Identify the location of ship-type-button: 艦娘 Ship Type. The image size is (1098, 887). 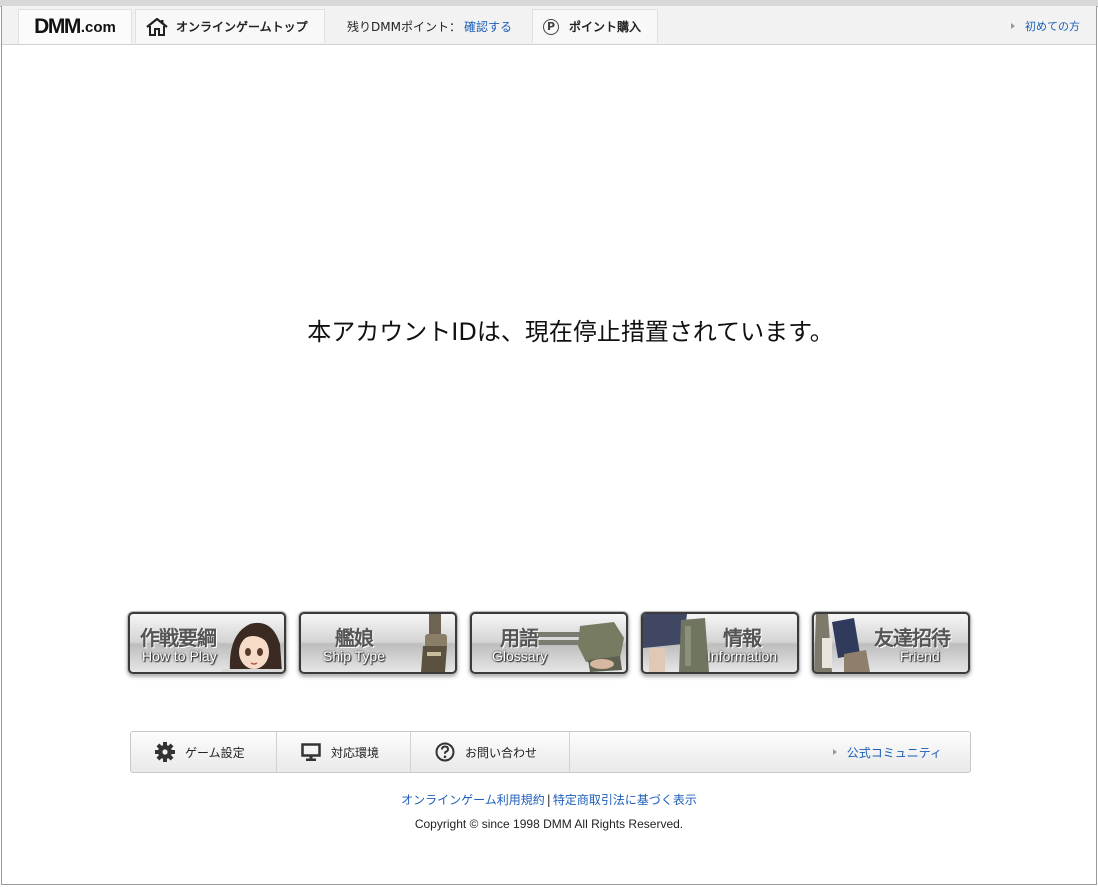
(378, 643).